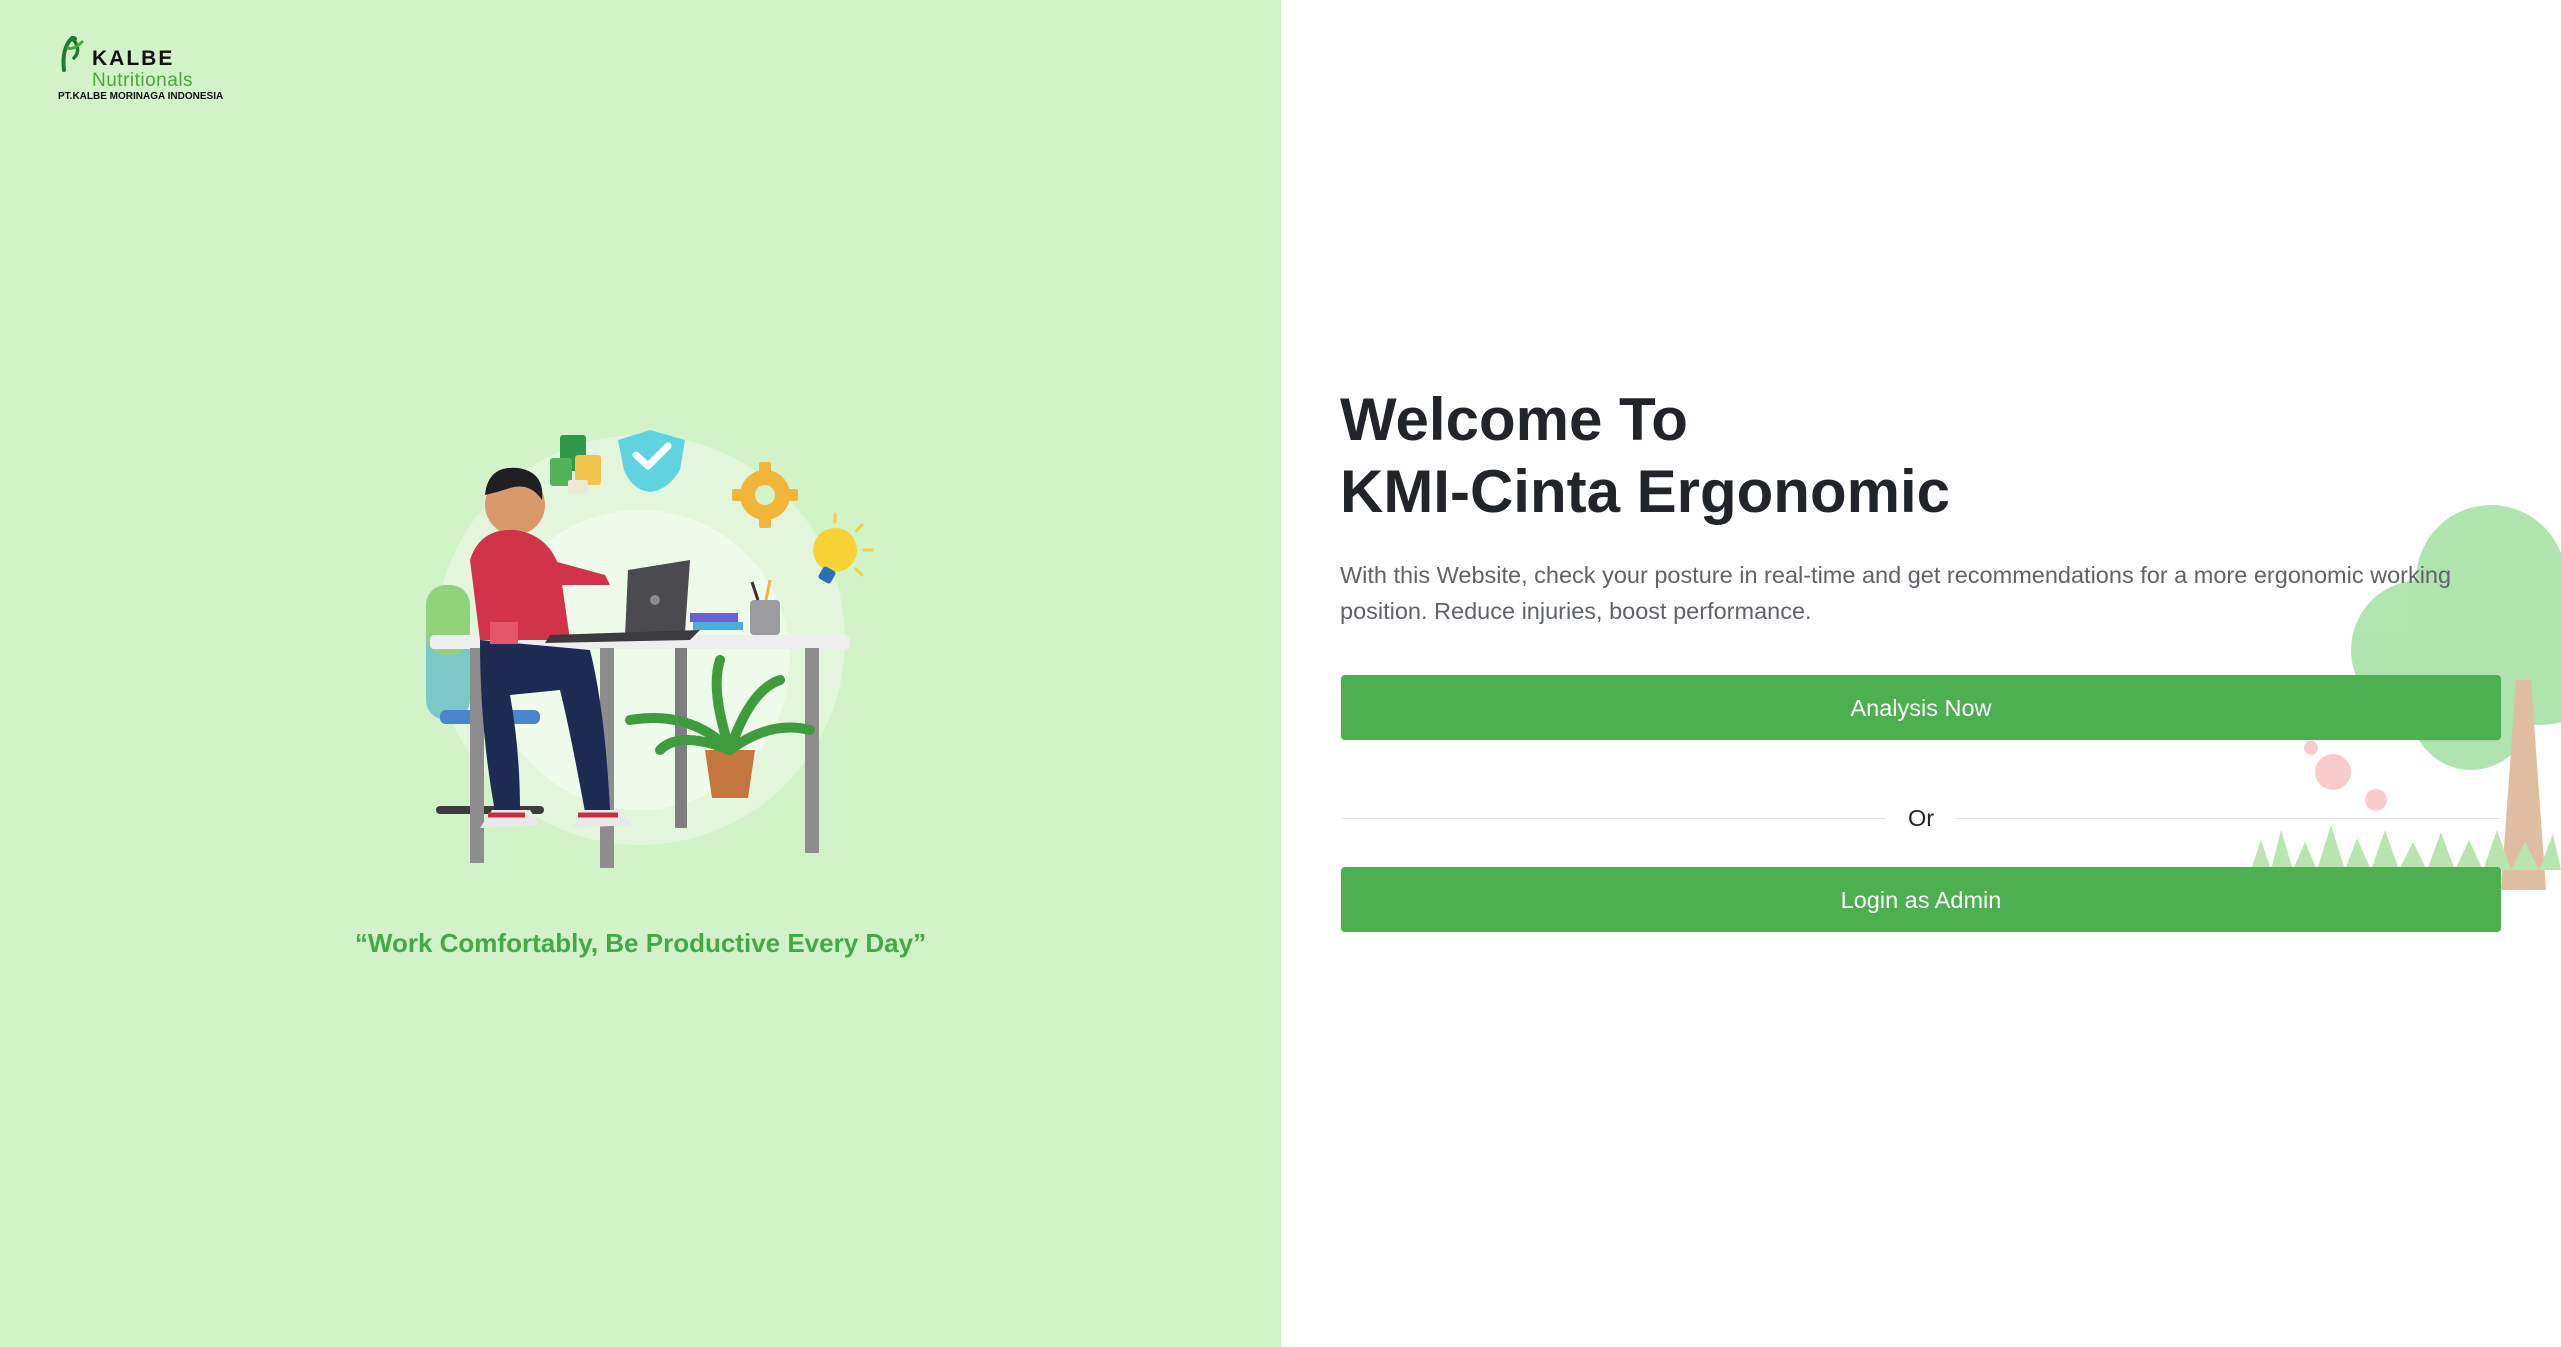 The width and height of the screenshot is (2561, 1347). What do you see at coordinates (143, 80) in the screenshot?
I see `brand-subtitle: Nutritionals` at bounding box center [143, 80].